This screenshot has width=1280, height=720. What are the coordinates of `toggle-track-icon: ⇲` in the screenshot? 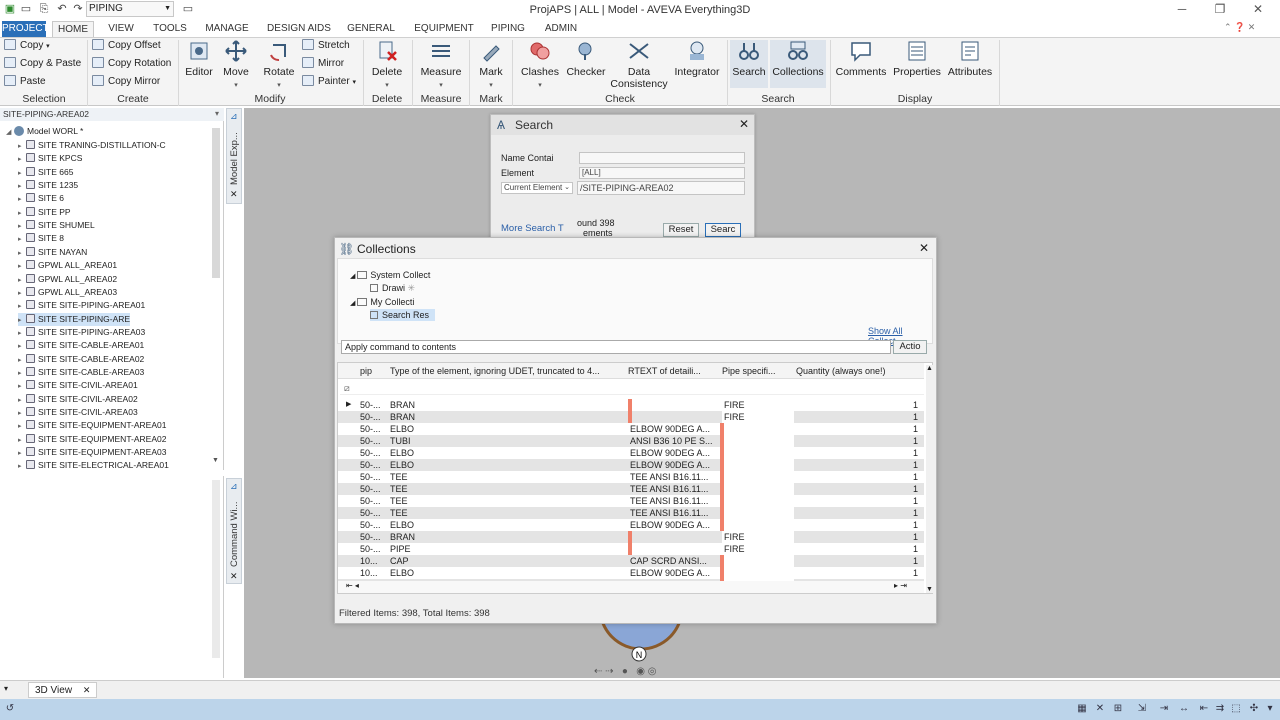 It's located at (1142, 709).